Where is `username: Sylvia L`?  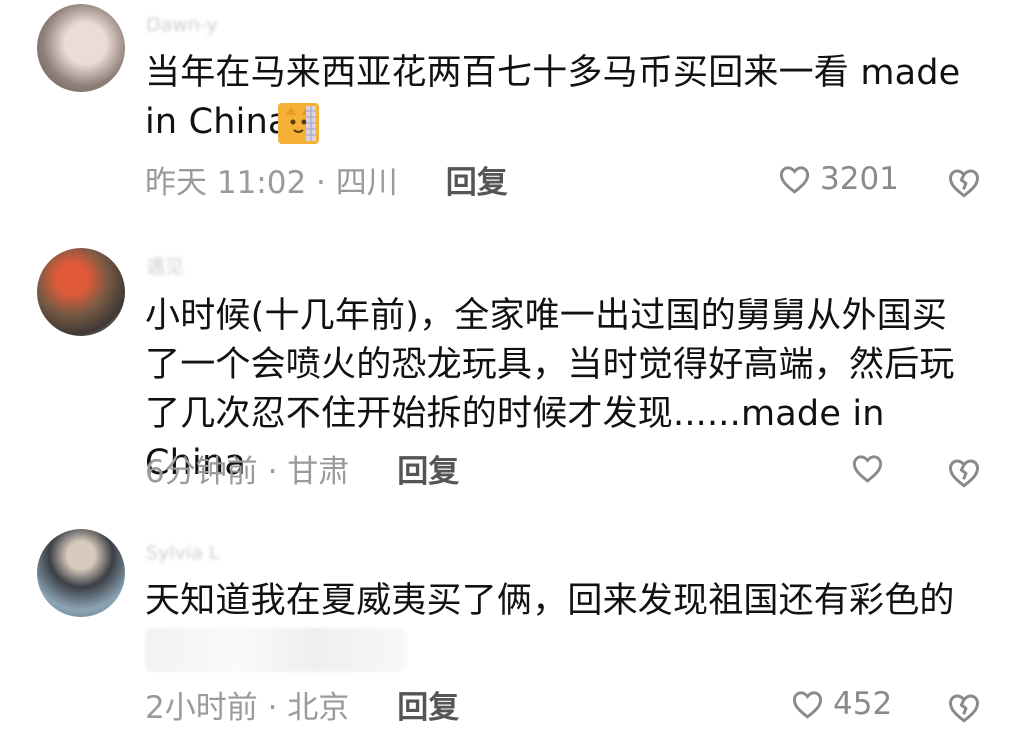 username: Sylvia L is located at coordinates (182, 553).